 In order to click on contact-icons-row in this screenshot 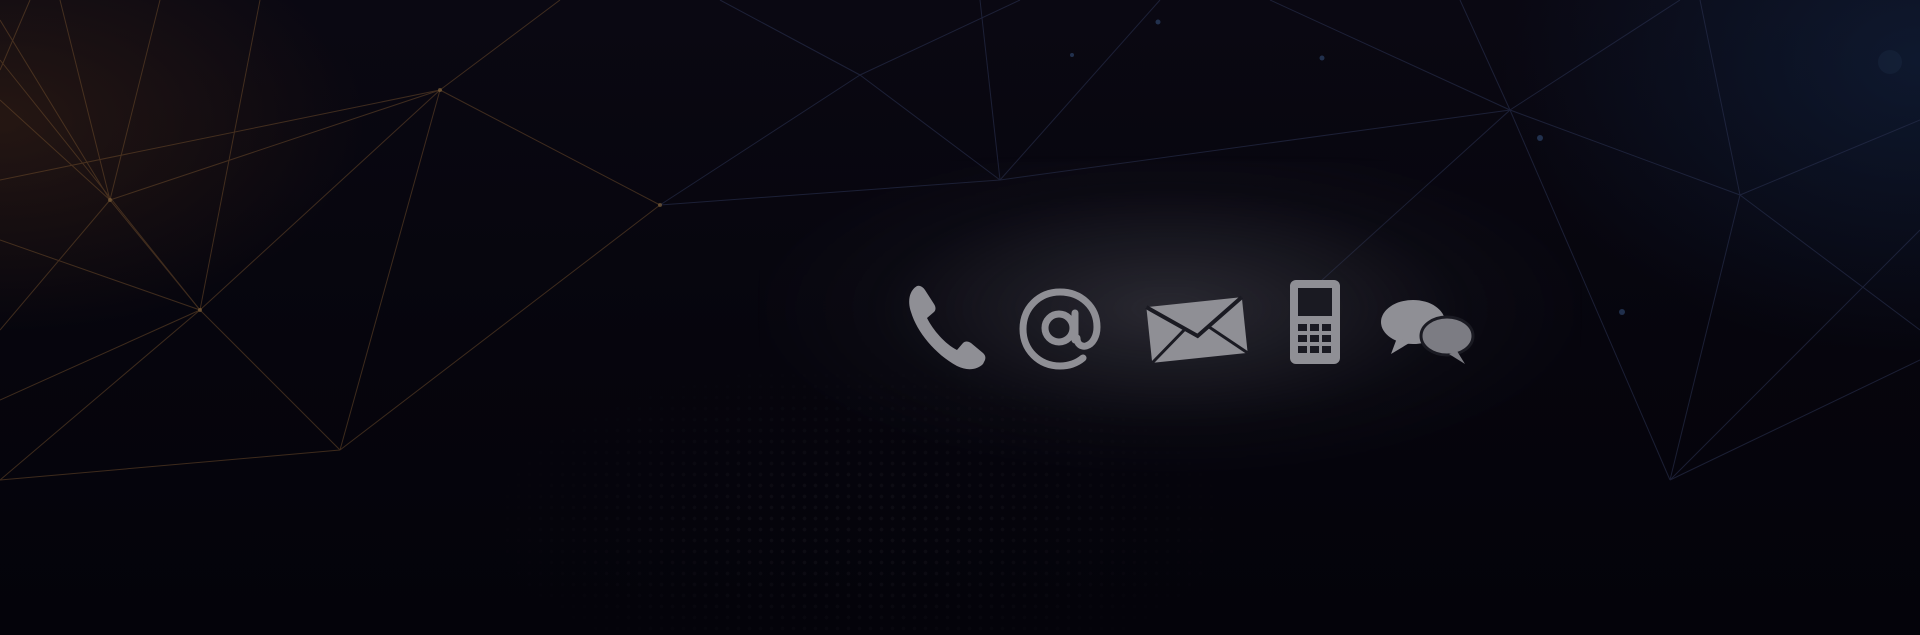, I will do `click(1200, 330)`.